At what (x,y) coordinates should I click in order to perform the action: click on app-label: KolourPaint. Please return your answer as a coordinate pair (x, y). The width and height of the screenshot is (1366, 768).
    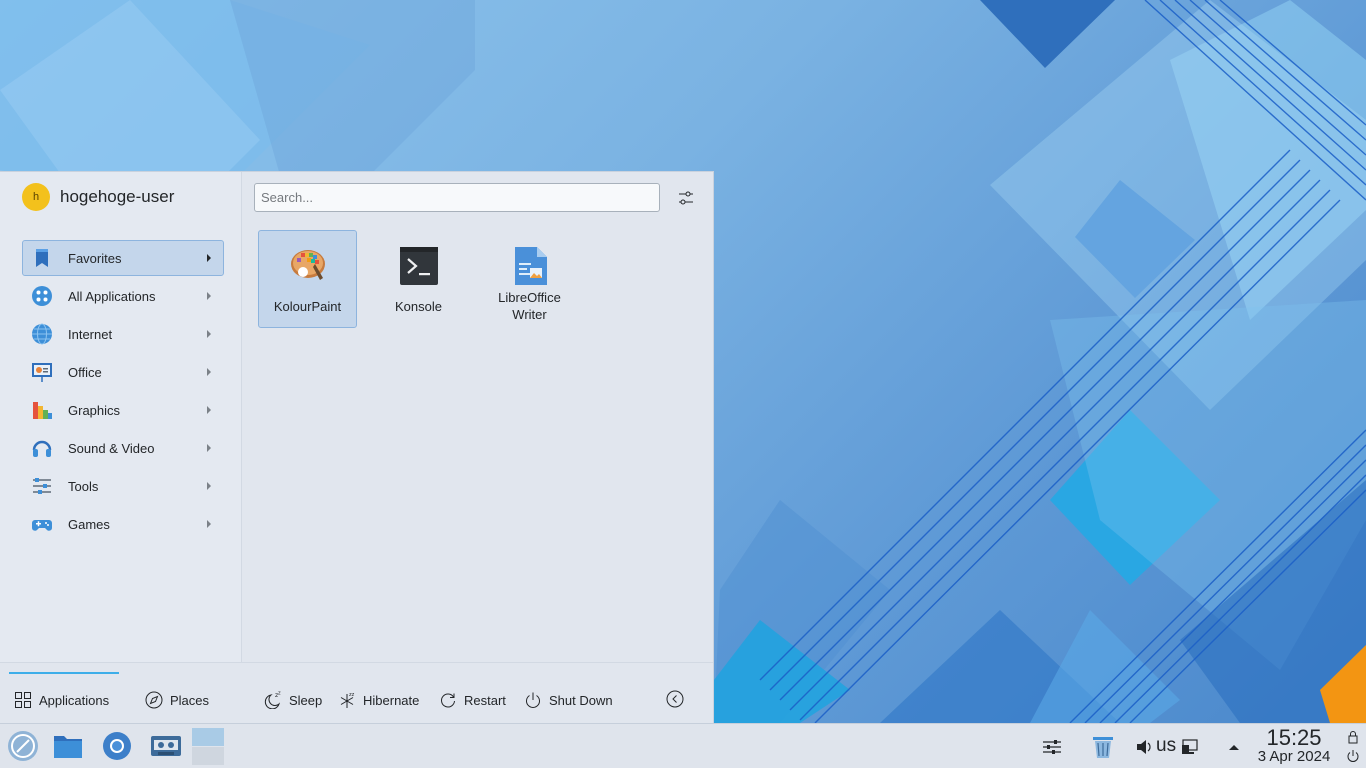
    Looking at the image, I should click on (307, 306).